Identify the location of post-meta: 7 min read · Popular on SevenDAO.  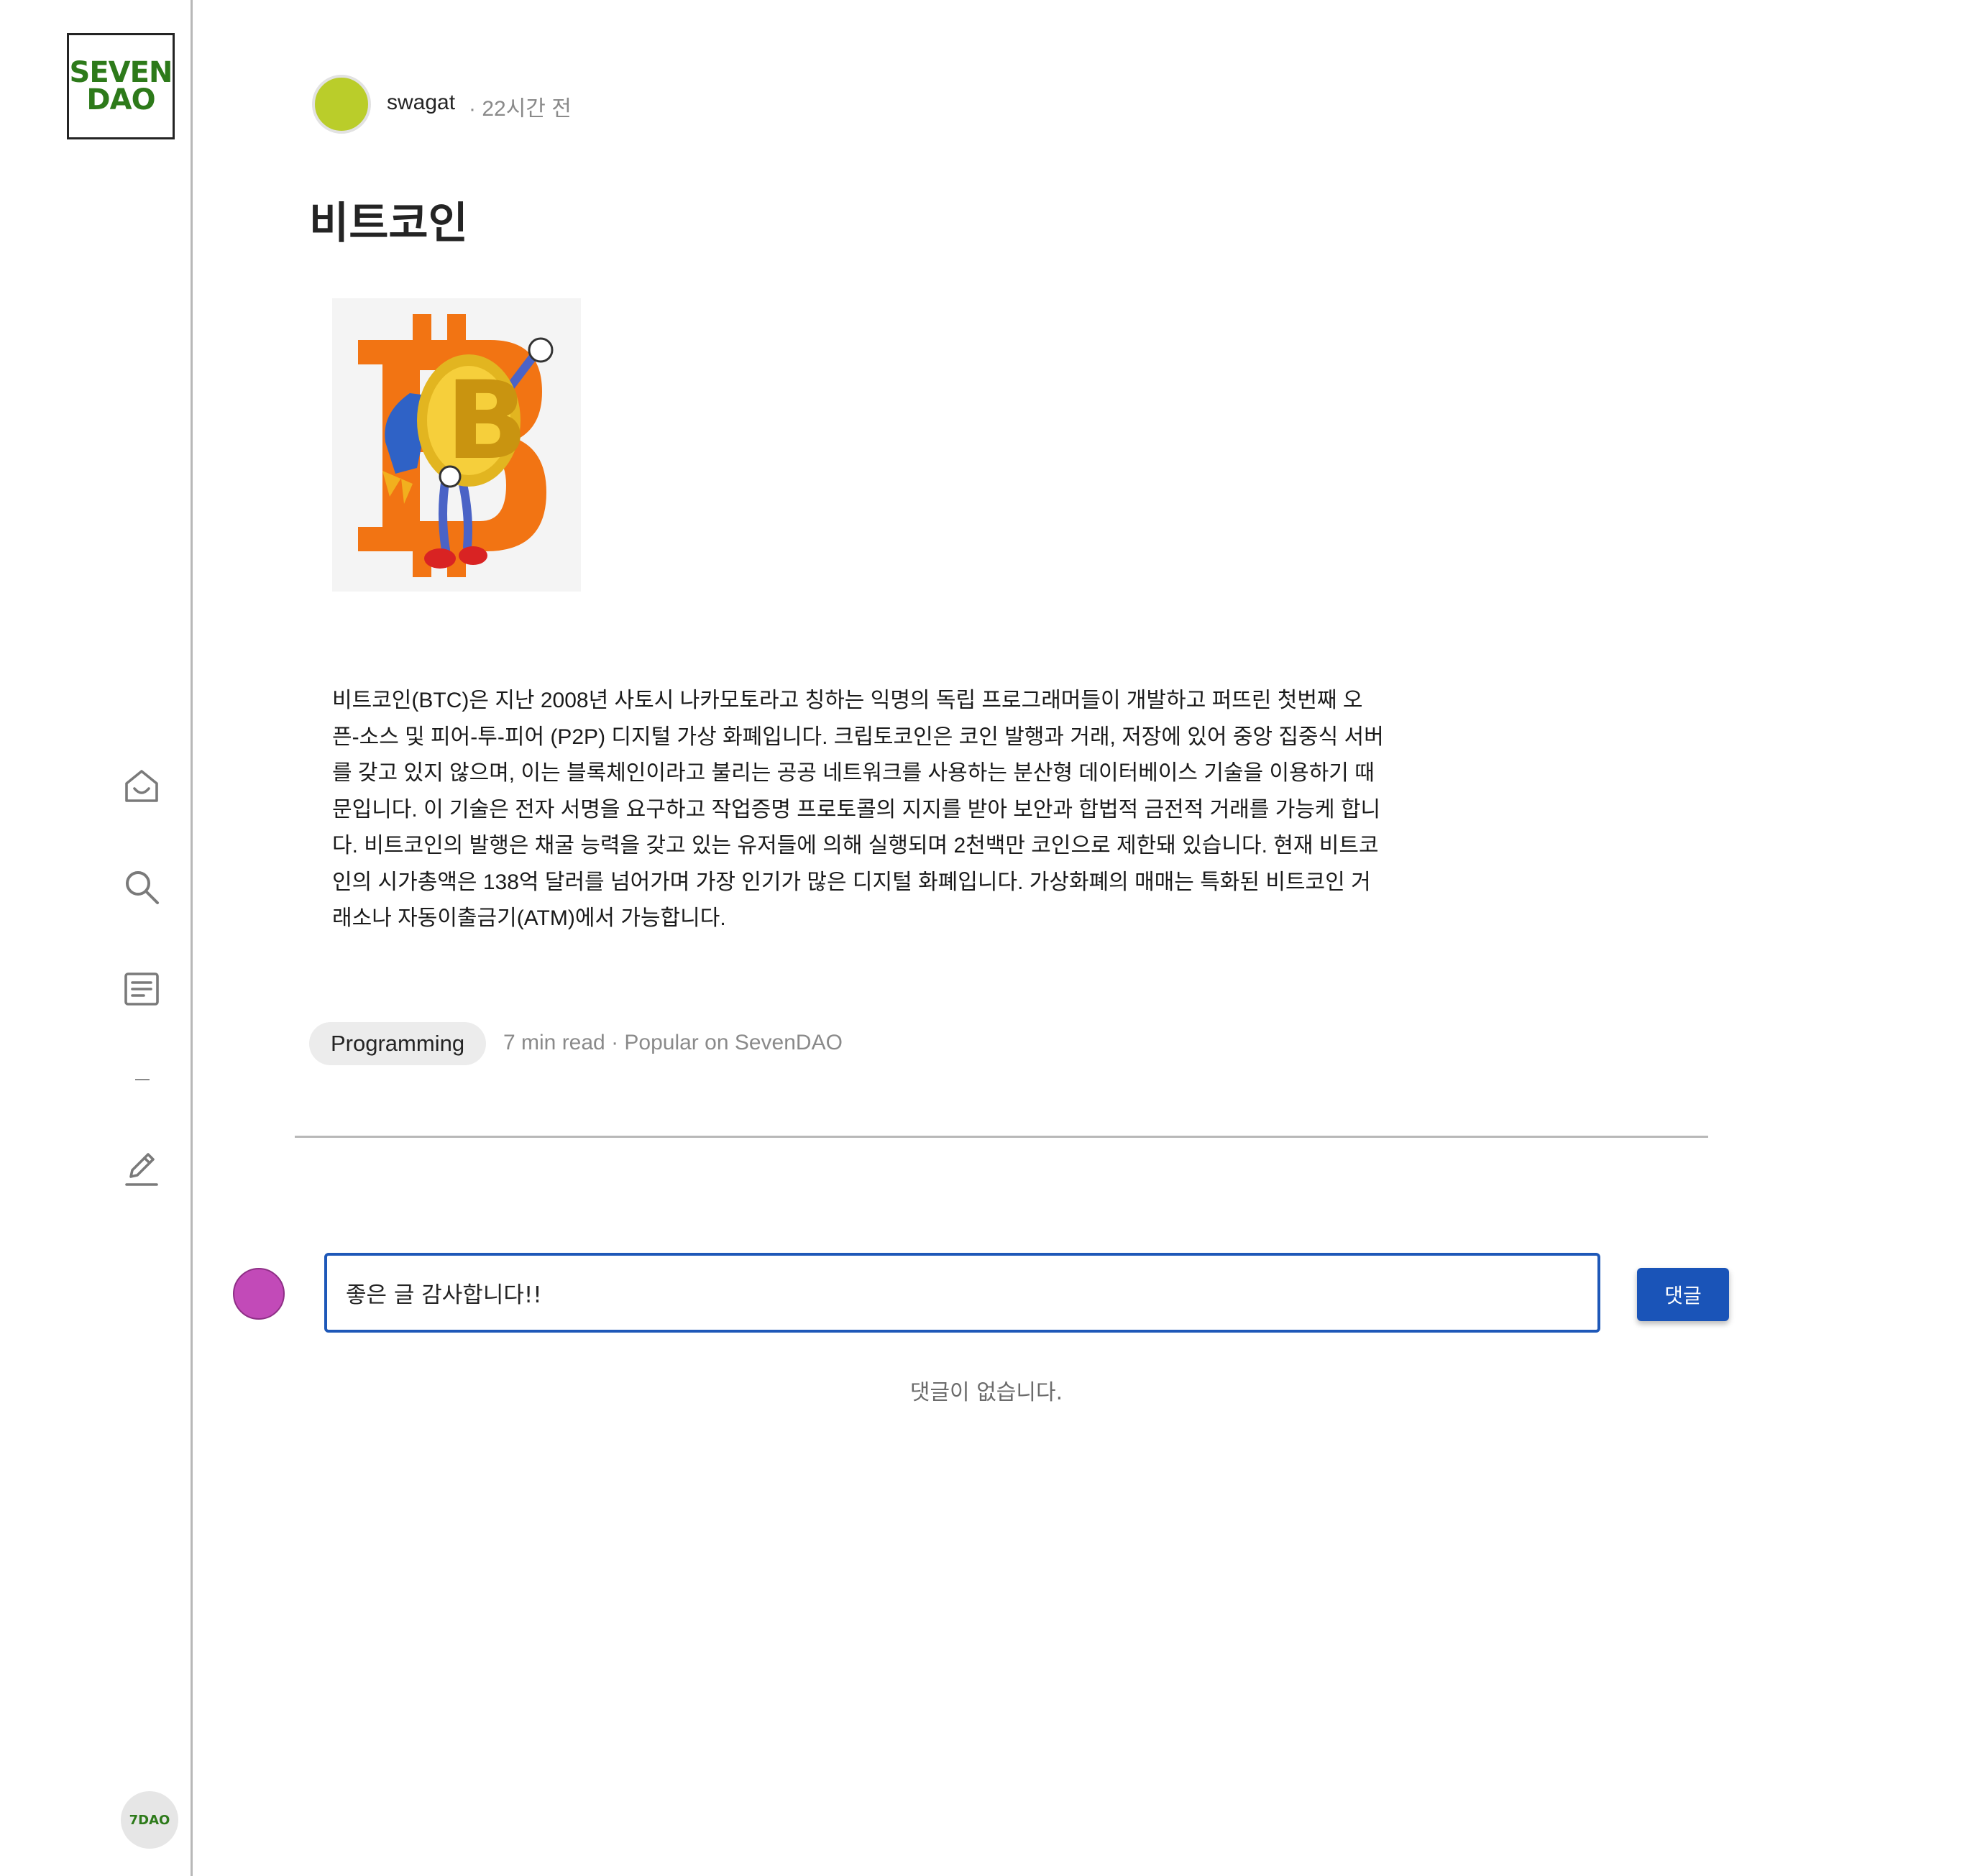
(673, 1042).